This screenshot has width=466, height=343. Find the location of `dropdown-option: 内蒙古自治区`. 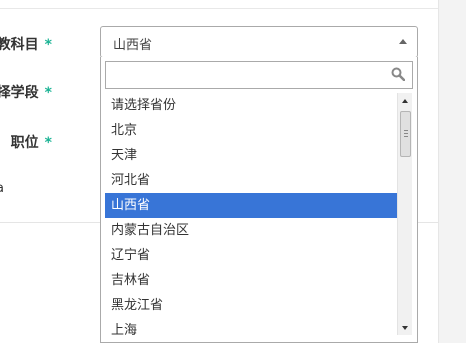

dropdown-option: 内蒙古自治区 is located at coordinates (251, 230).